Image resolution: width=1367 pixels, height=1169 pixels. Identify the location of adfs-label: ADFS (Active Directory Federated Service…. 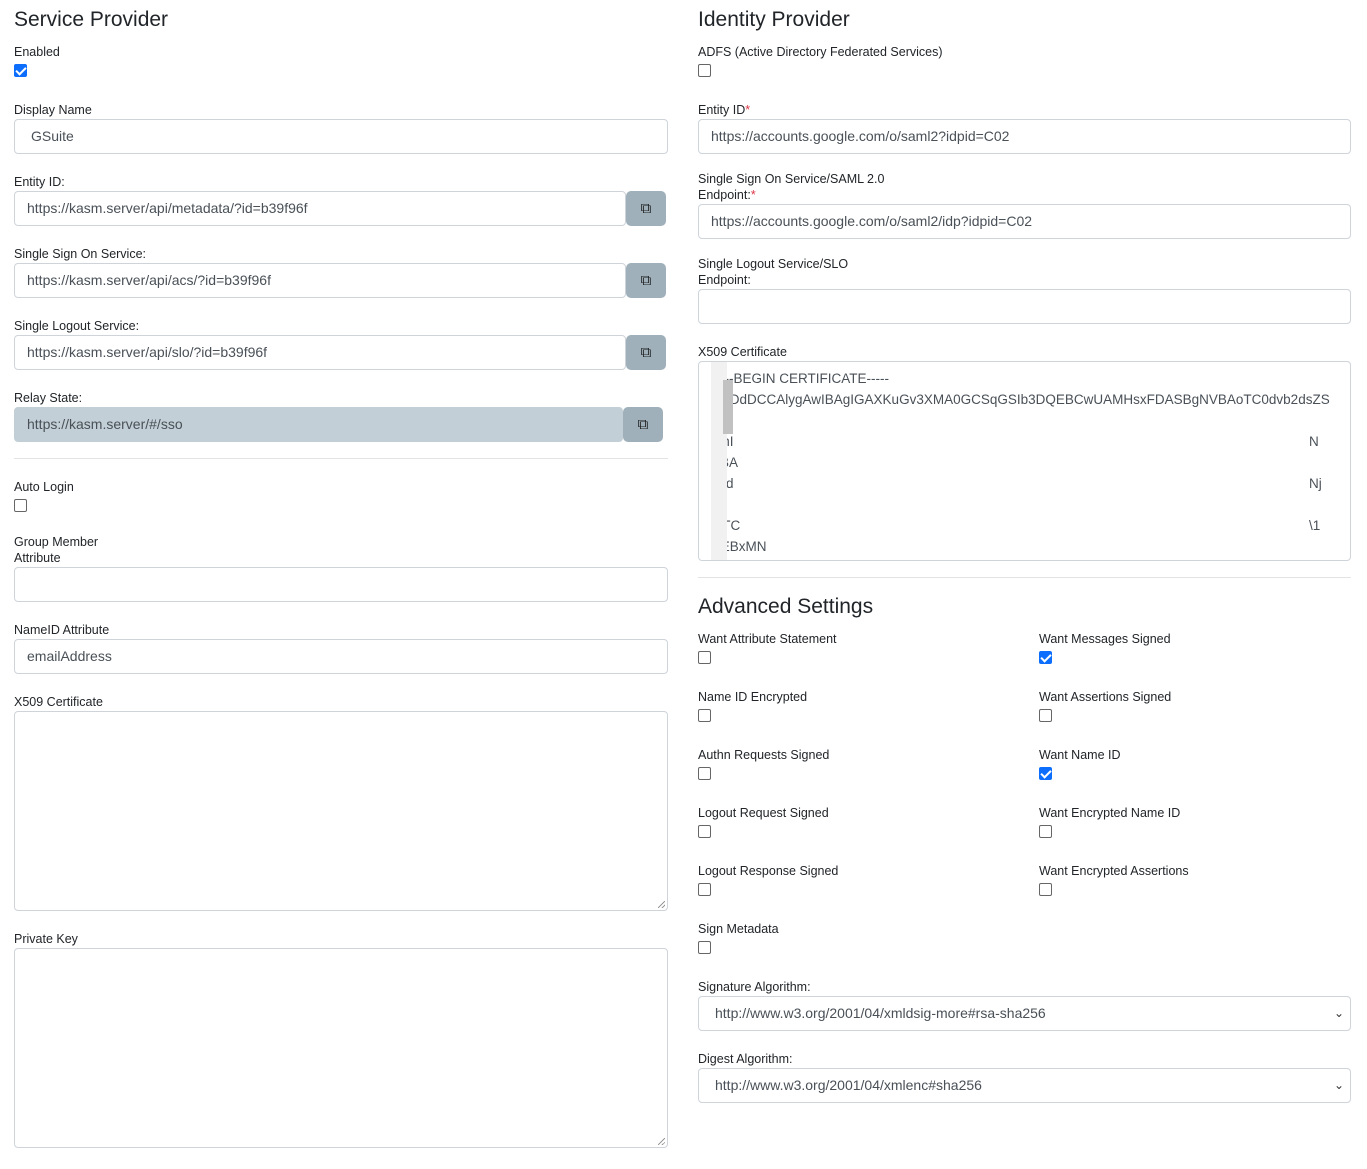
(820, 52).